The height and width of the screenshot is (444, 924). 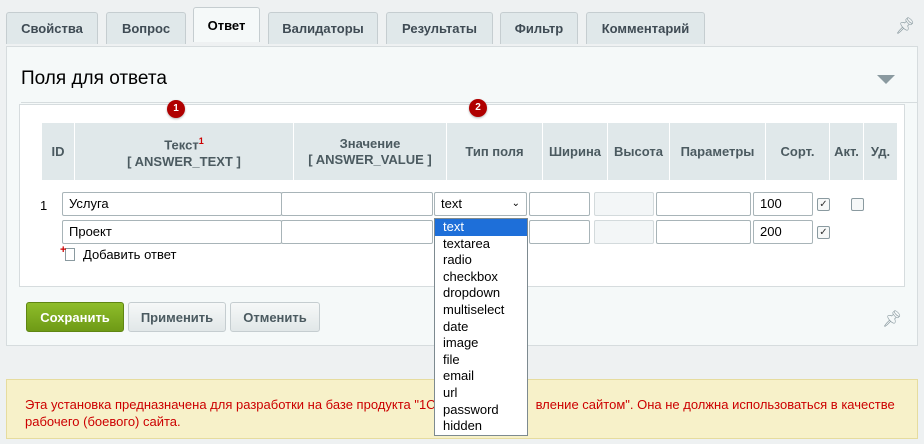 What do you see at coordinates (495, 151) in the screenshot?
I see `col-field-type: Тип поля` at bounding box center [495, 151].